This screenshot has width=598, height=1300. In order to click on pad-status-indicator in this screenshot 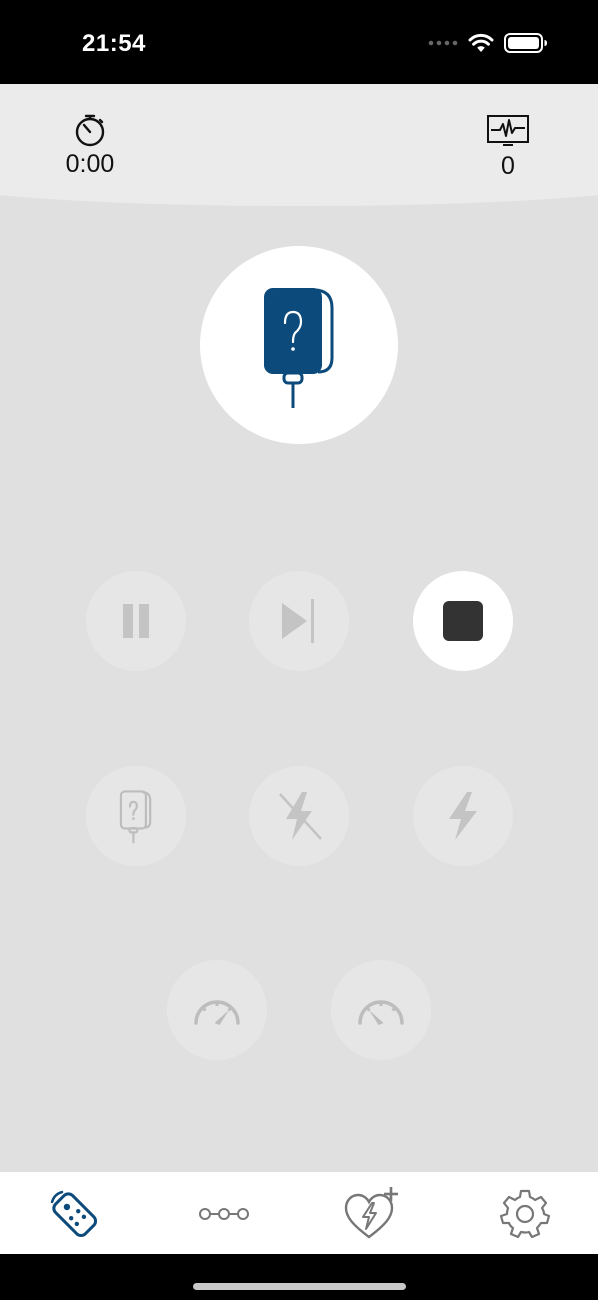, I will do `click(299, 345)`.